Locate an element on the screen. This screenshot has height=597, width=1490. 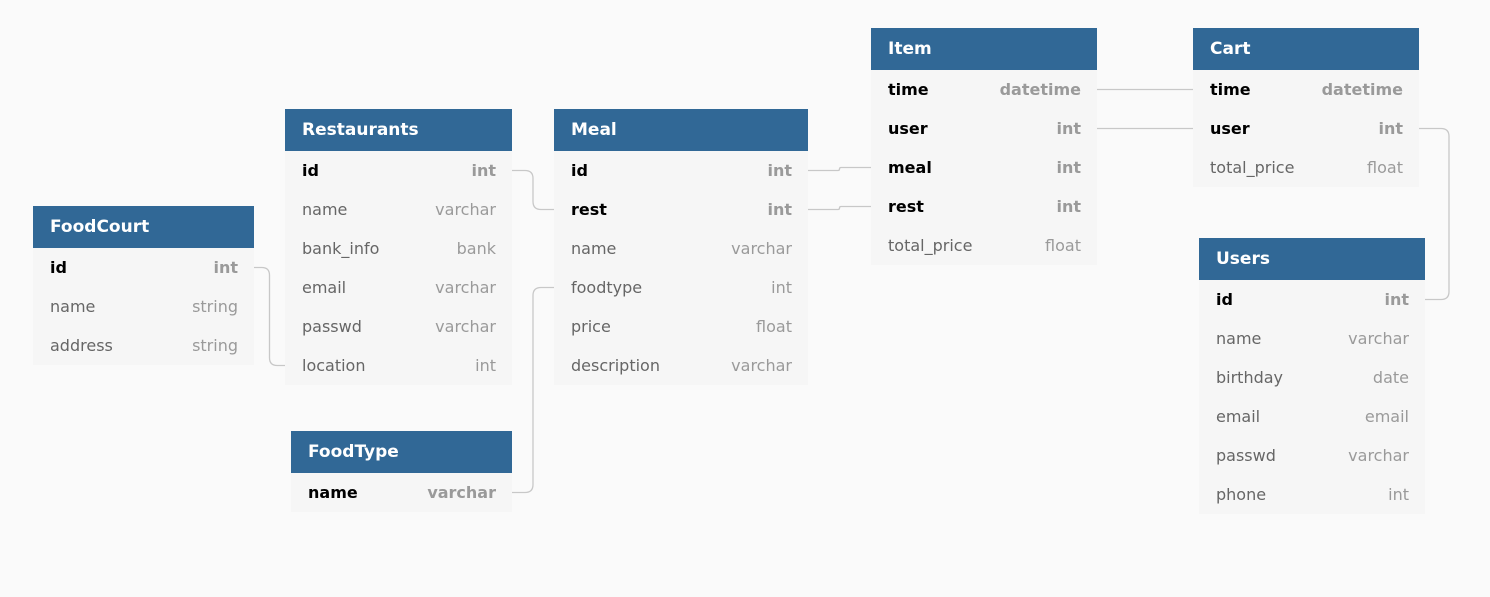
table-title: FoodType is located at coordinates (401, 452).